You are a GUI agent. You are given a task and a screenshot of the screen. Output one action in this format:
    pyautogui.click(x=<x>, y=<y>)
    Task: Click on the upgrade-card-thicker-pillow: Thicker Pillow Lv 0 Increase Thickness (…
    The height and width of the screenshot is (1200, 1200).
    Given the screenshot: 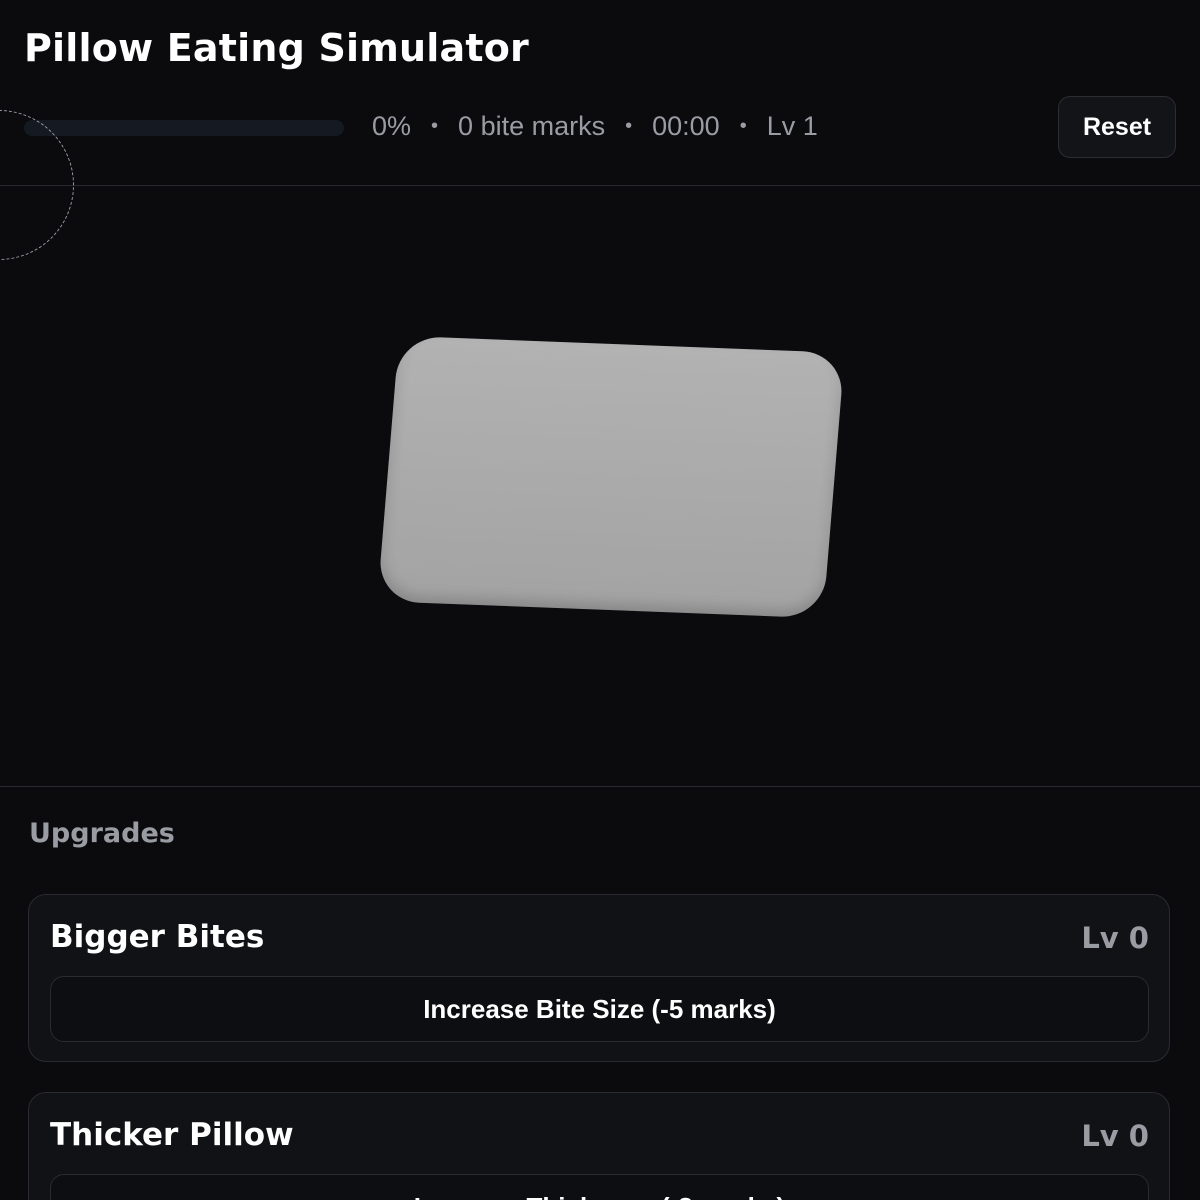 What is the action you would take?
    pyautogui.click(x=599, y=1146)
    